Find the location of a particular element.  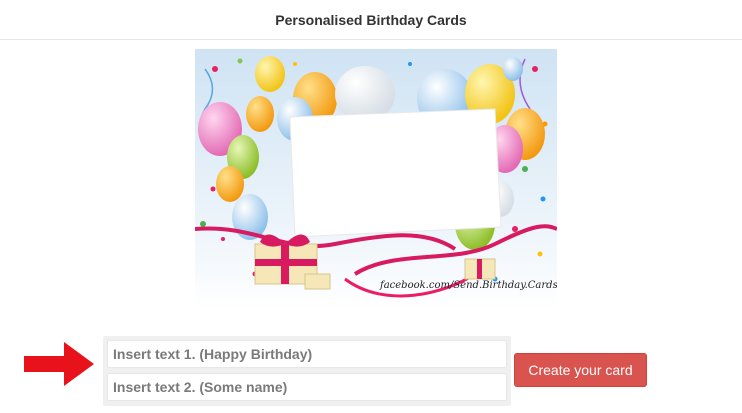

arrow-right-icon is located at coordinates (59, 364).